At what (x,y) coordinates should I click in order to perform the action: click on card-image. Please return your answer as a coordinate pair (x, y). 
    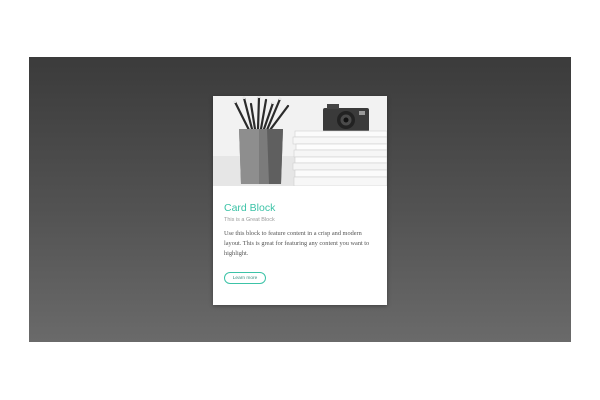
    Looking at the image, I should click on (300, 141).